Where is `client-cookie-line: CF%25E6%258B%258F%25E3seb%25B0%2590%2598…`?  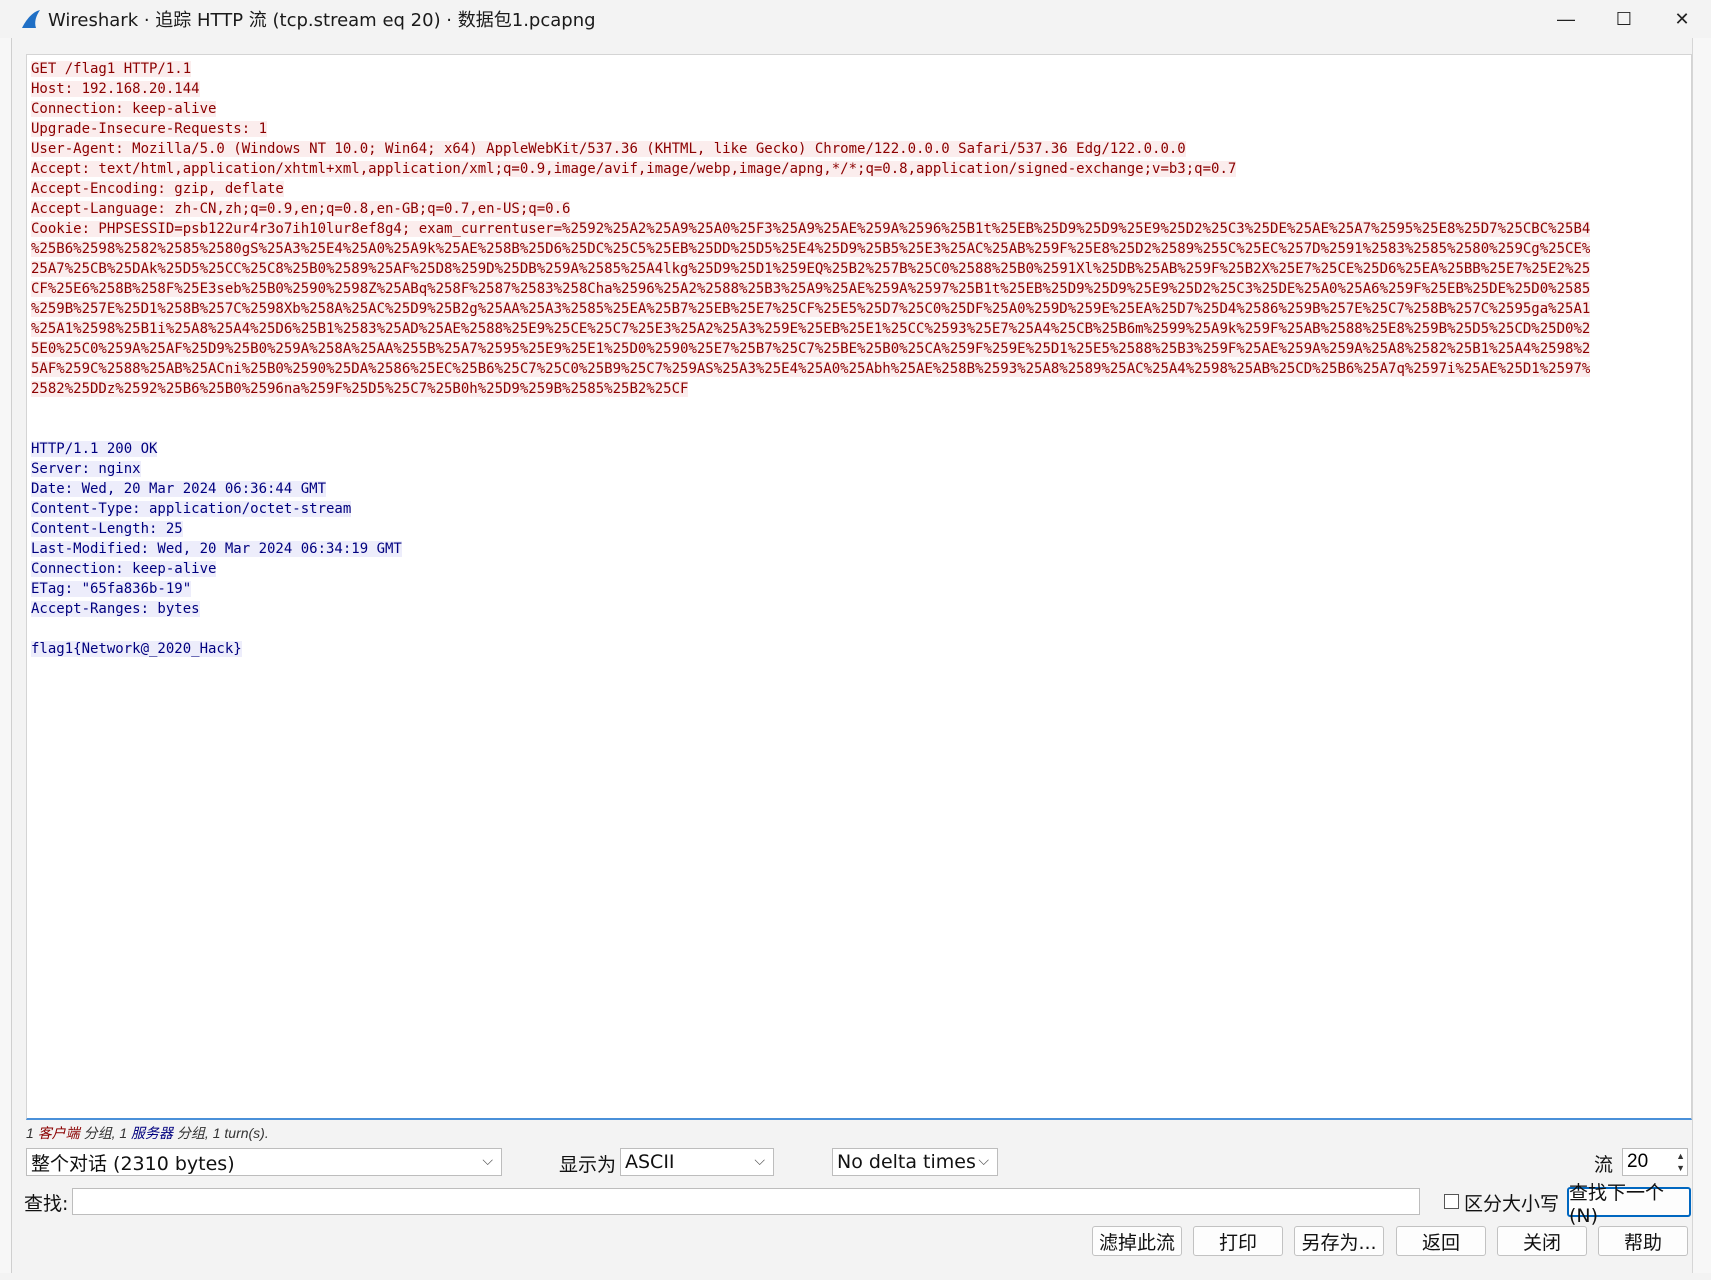 client-cookie-line: CF%25E6%258B%258F%25E3seb%25B0%2590%2598… is located at coordinates (859, 289).